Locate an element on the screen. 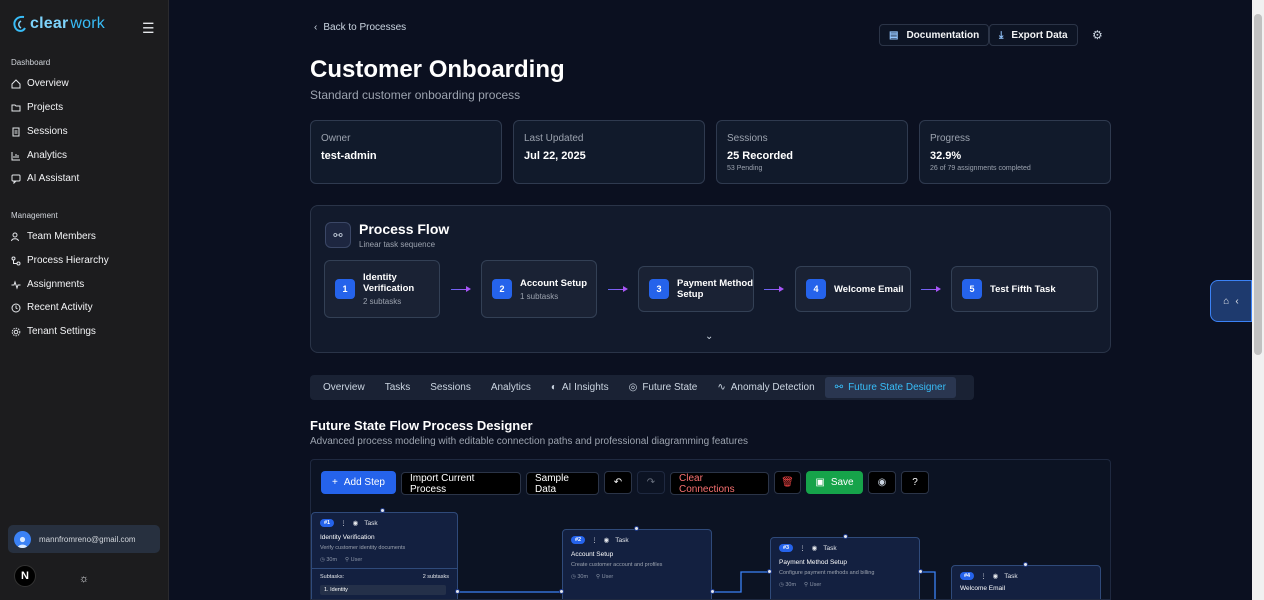 This screenshot has width=1264, height=600. hierarchy-icon is located at coordinates (16, 260).